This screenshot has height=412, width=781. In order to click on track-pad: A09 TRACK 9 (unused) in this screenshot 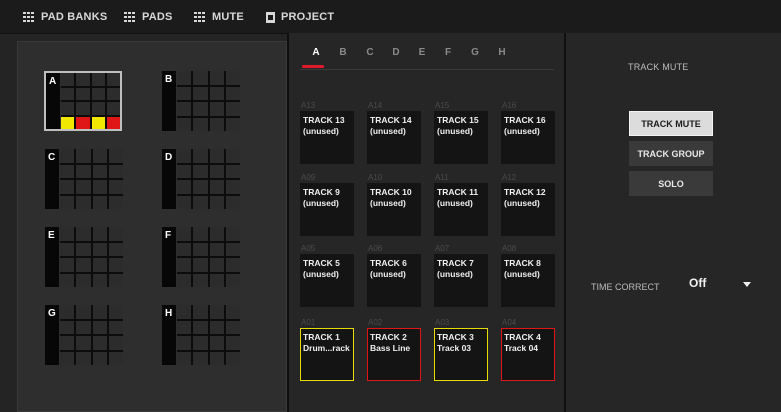, I will do `click(327, 204)`.